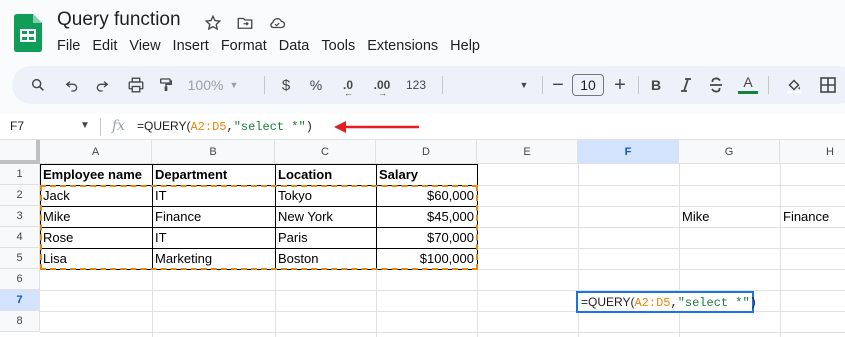  Describe the element at coordinates (716, 85) in the screenshot. I see `strikethrough-button` at that location.